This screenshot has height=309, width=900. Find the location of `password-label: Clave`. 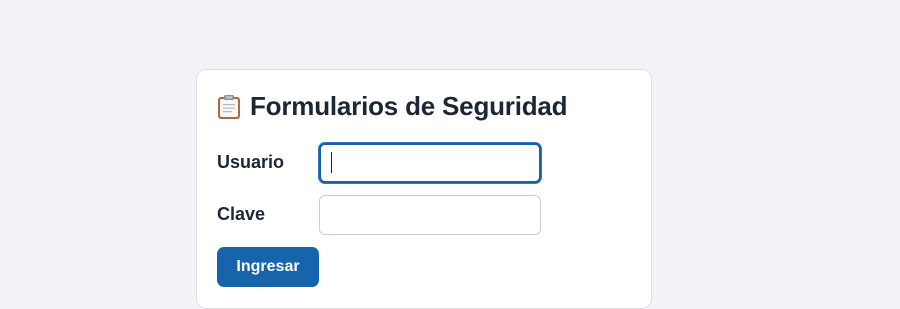

password-label: Clave is located at coordinates (241, 214).